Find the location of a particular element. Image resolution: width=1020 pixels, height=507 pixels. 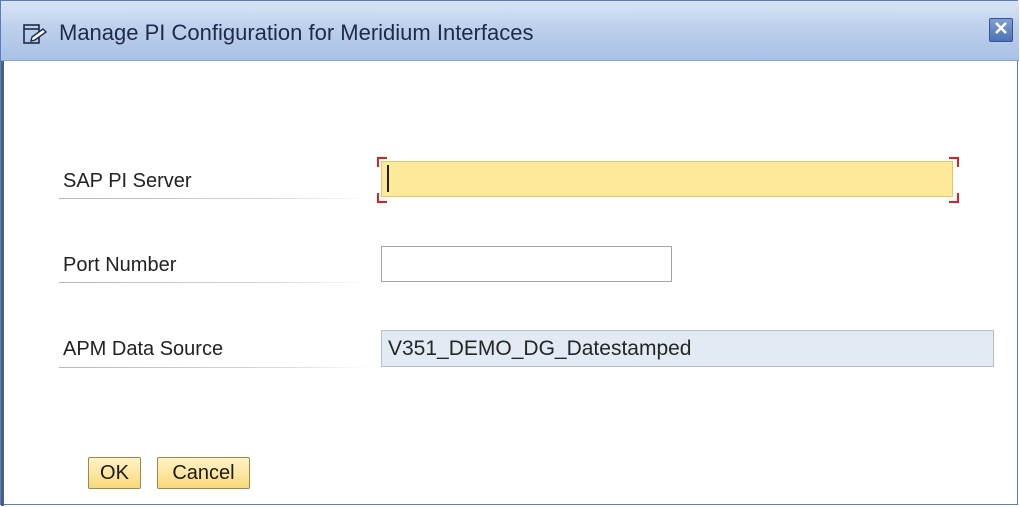

apm-data-source-field: V351_DEMO_DG_Datestamped is located at coordinates (687, 348).